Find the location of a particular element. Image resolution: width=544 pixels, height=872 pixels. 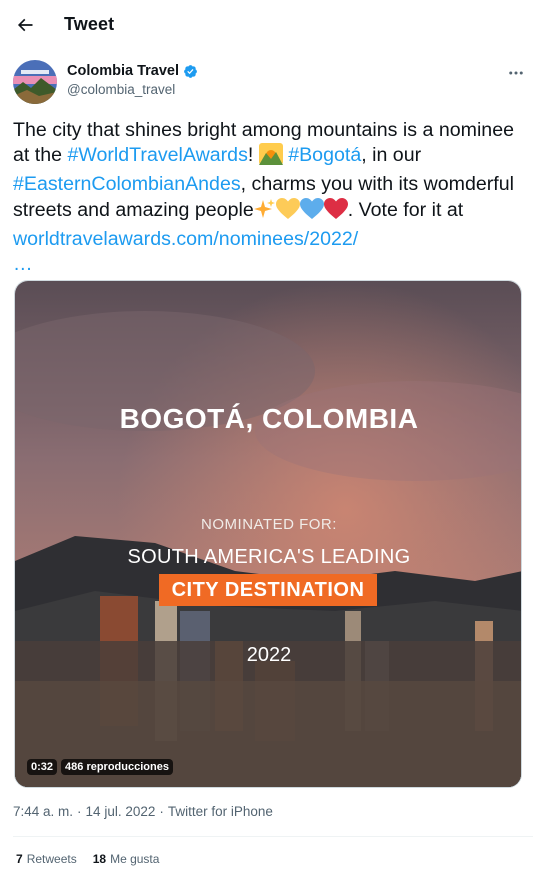

vote-link: worldtravelawards.com/nominees/2022/ is located at coordinates (185, 239).